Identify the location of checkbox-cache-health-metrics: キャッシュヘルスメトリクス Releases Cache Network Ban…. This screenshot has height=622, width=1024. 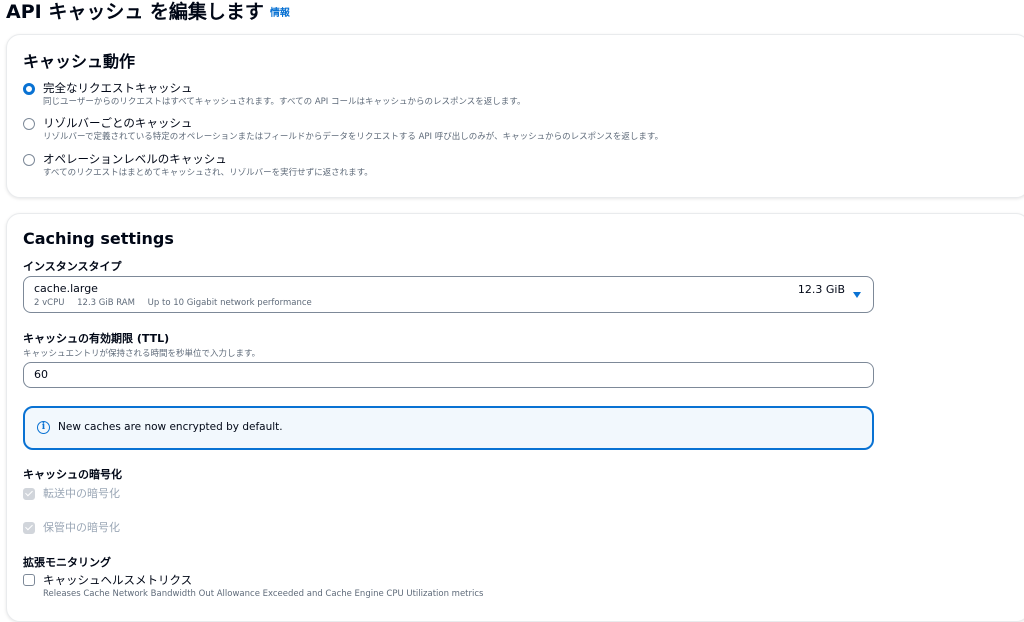
(253, 586).